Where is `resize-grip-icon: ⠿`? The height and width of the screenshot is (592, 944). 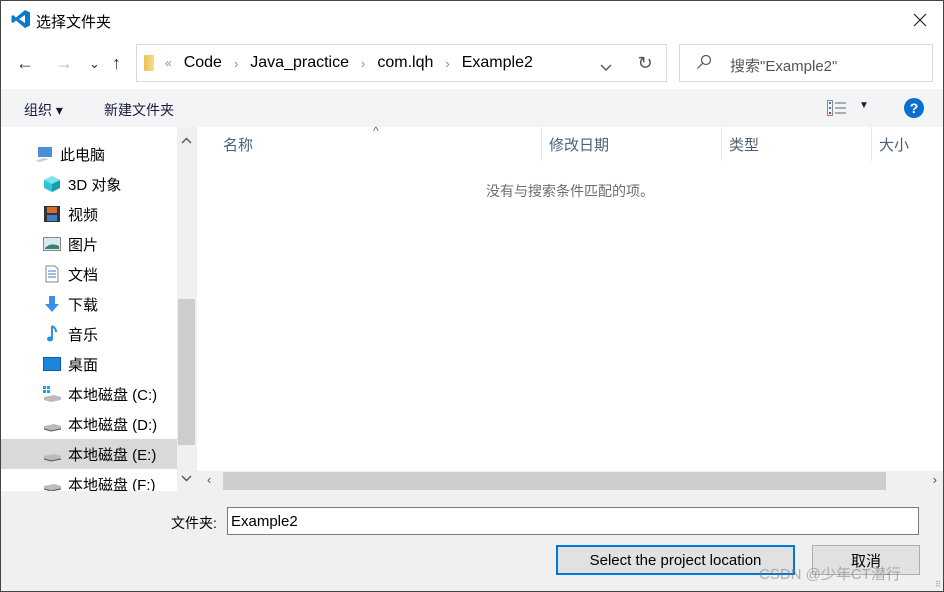
resize-grip-icon: ⠿ is located at coordinates (938, 584).